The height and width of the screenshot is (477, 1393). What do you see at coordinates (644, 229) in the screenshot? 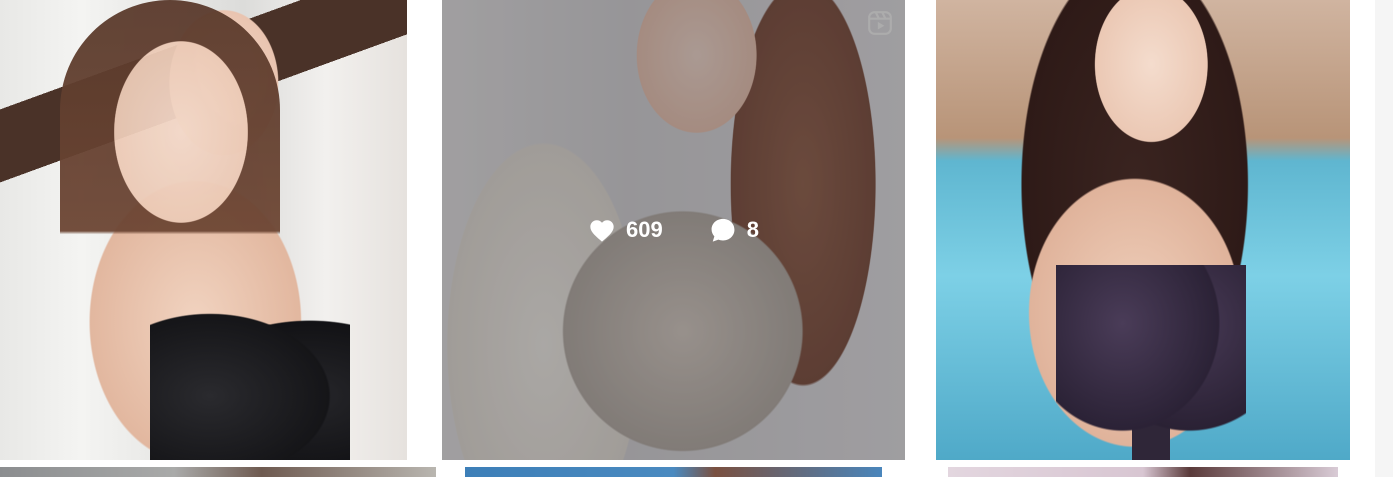
I see `likes-count: 609` at bounding box center [644, 229].